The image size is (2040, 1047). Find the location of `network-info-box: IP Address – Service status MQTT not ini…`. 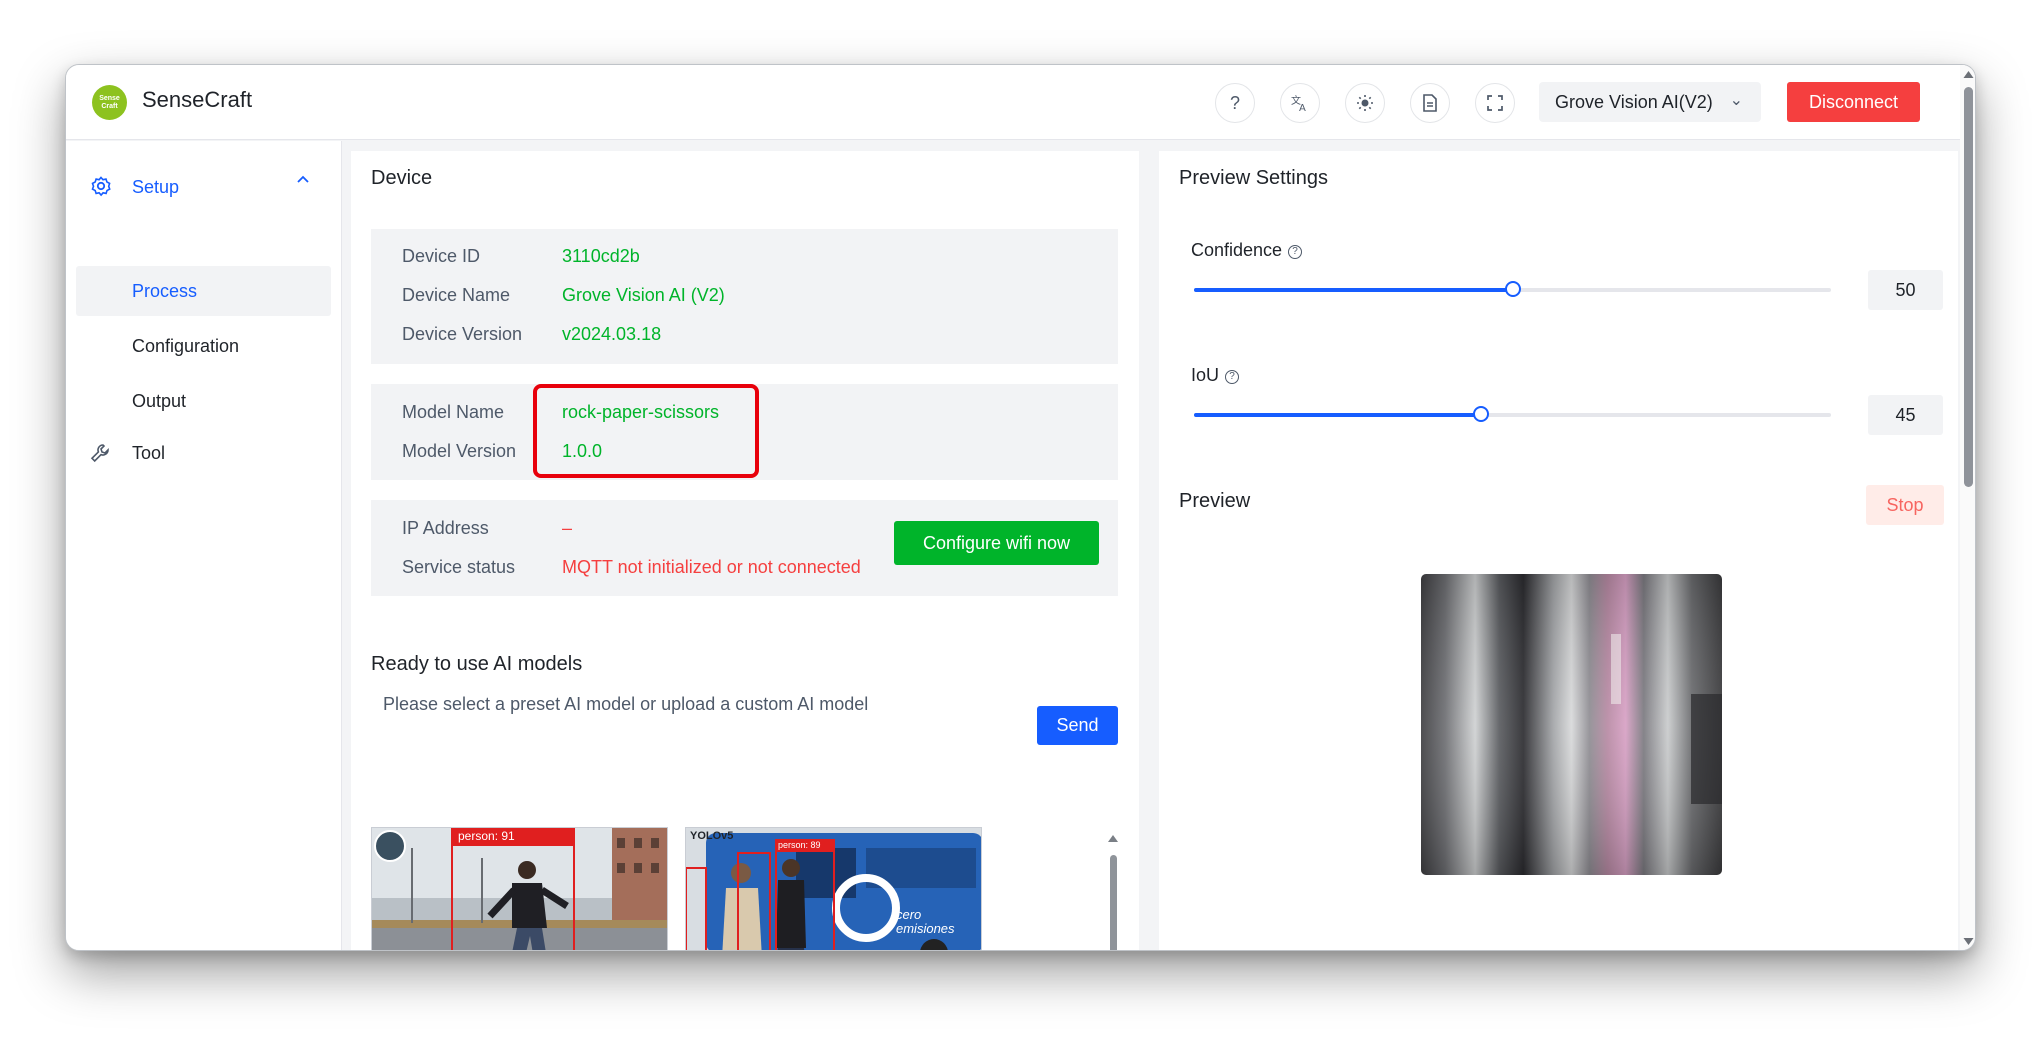

network-info-box: IP Address – Service status MQTT not ini… is located at coordinates (744, 548).